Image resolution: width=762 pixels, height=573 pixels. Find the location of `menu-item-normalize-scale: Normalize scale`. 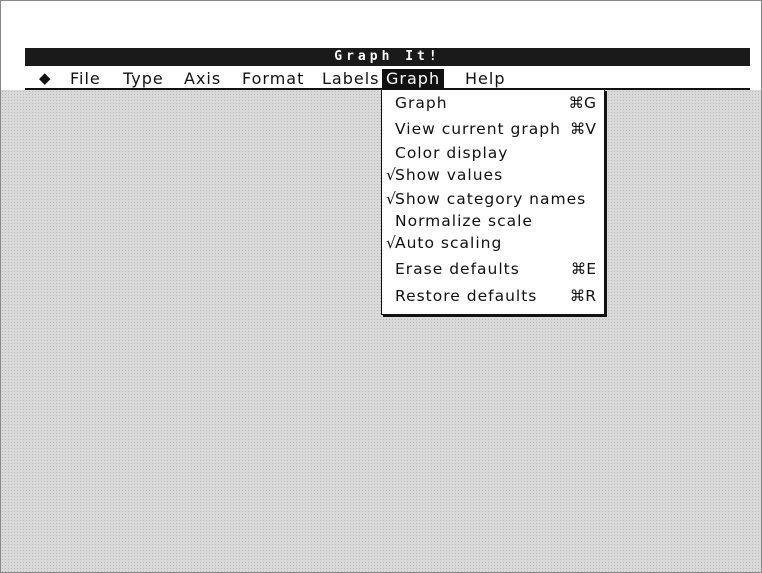

menu-item-normalize-scale: Normalize scale is located at coordinates (493, 221).